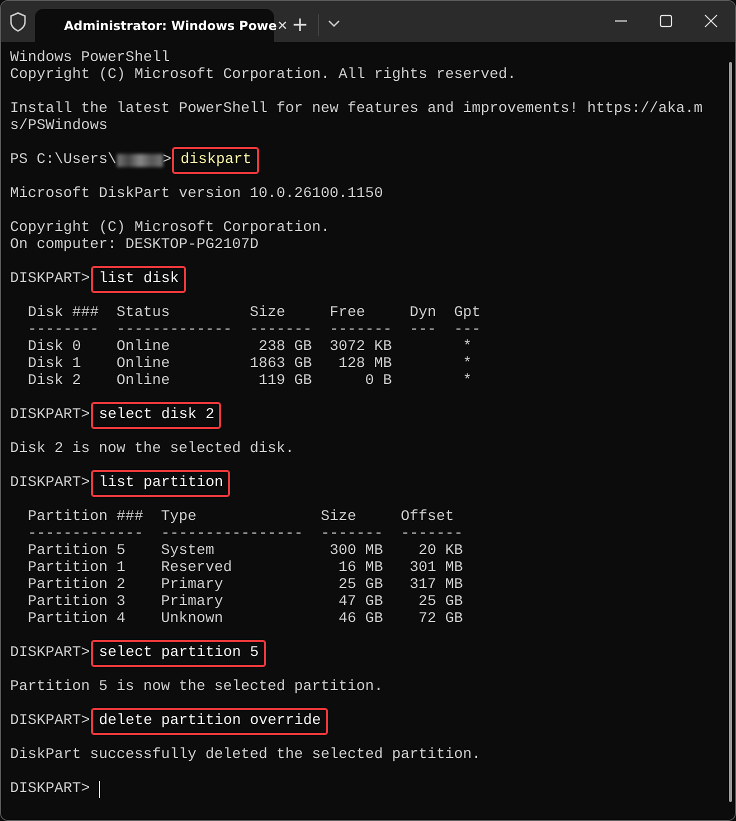  What do you see at coordinates (209, 721) in the screenshot?
I see `highlighted-command: delete partition override` at bounding box center [209, 721].